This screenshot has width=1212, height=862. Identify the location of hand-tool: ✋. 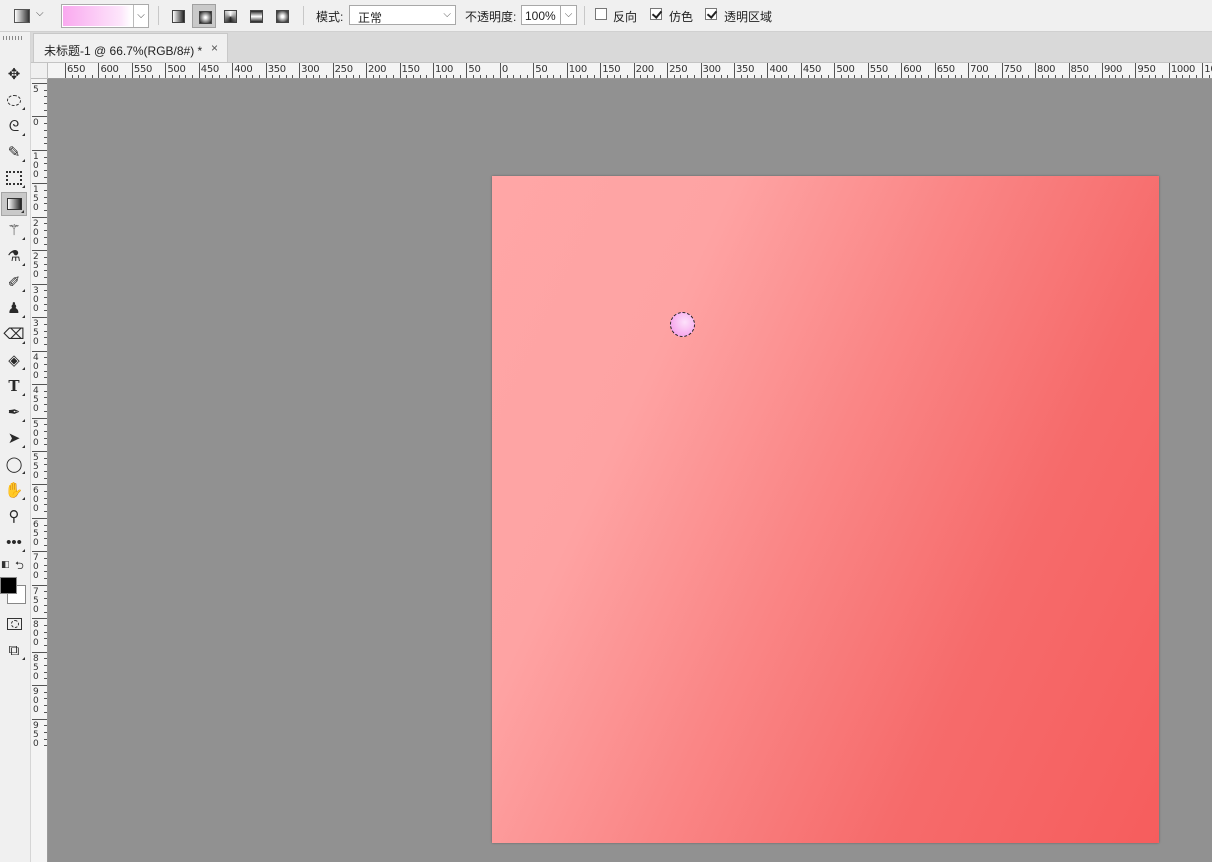
(14, 490).